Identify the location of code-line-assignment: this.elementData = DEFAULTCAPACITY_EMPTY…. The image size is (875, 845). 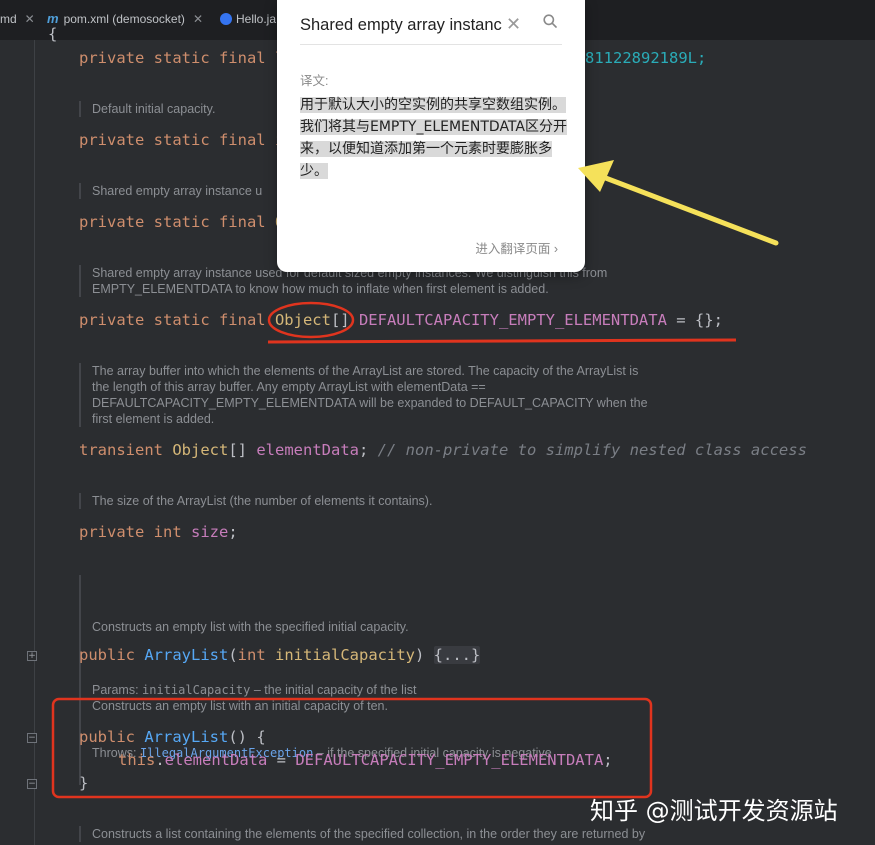
(365, 760).